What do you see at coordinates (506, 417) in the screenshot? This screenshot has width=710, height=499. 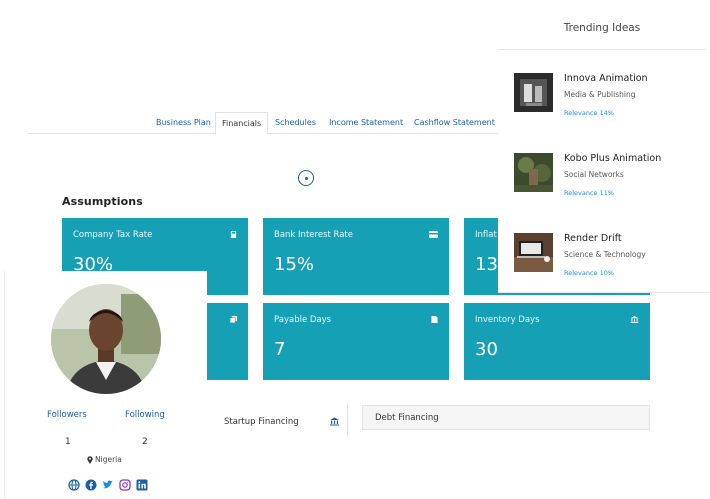 I see `debt-financing-panel: Debt Financing` at bounding box center [506, 417].